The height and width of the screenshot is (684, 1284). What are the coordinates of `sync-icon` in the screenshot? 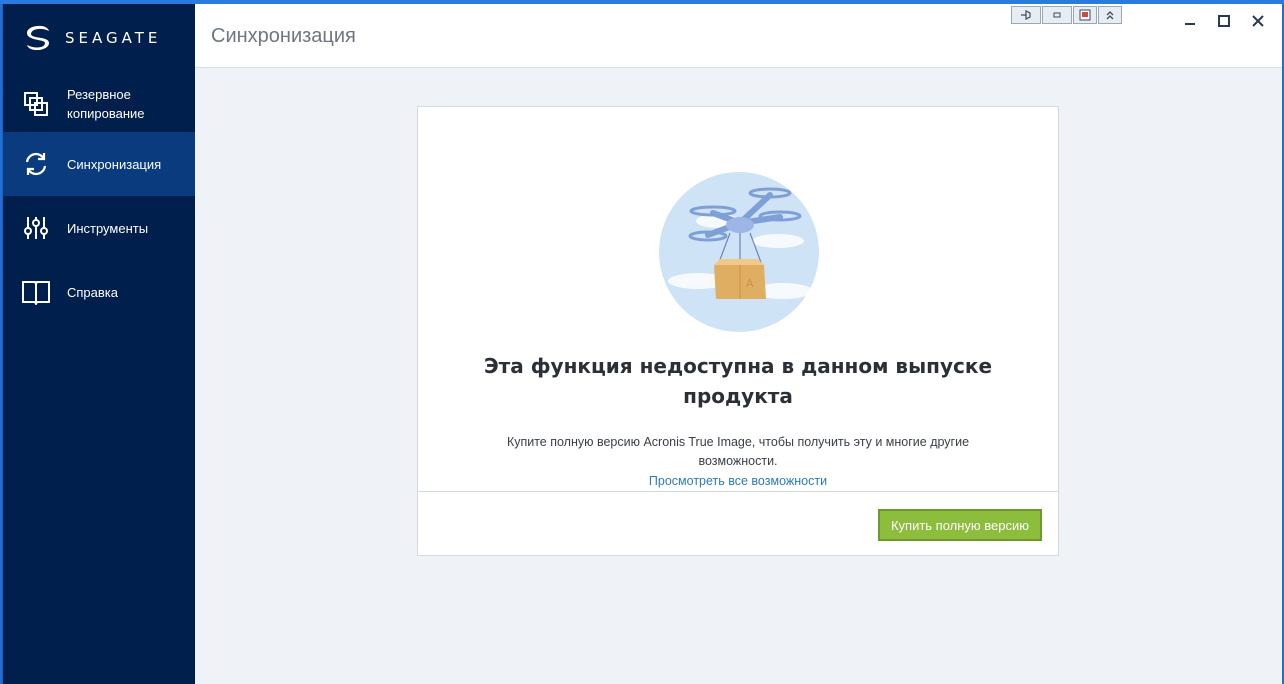 It's located at (36, 164).